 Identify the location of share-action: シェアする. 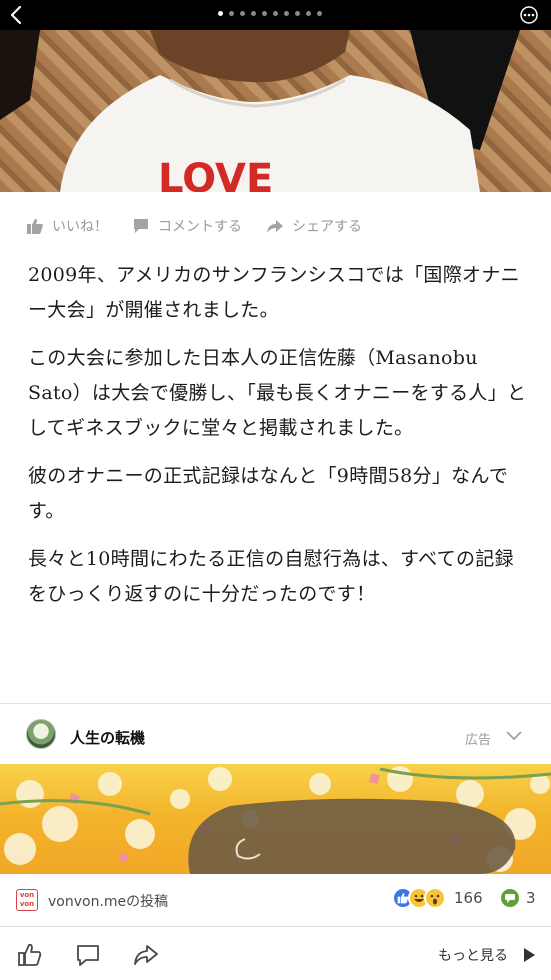
(314, 226).